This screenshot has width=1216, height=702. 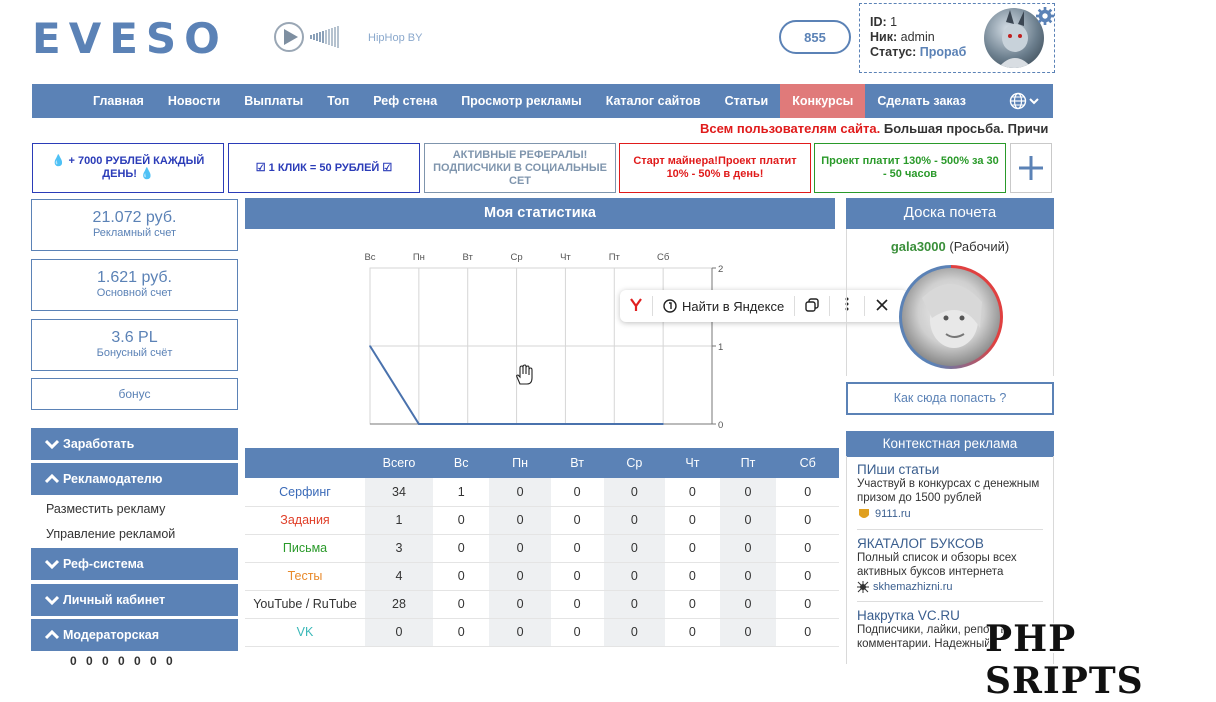 I want to click on menu-cabinet-label: Личный кабинет, so click(x=114, y=600).